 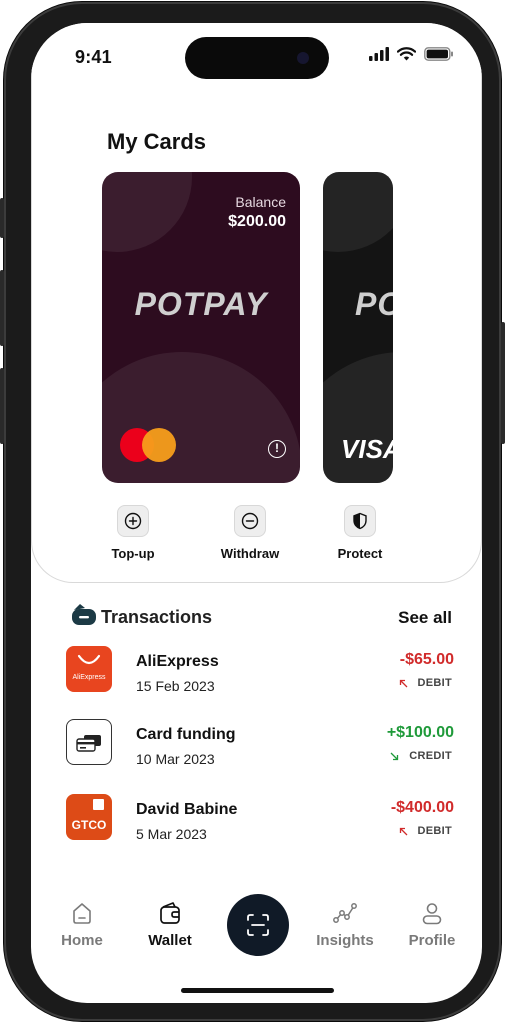 I want to click on transaction-name: AliExpress, so click(x=177, y=661).